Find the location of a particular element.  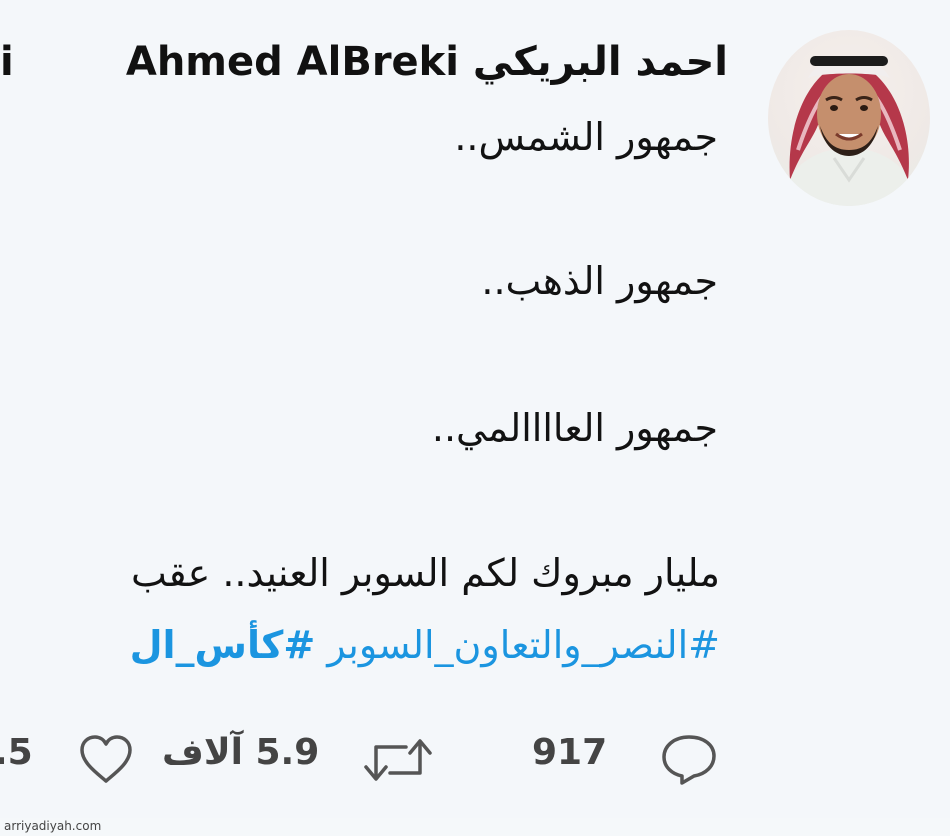

tweet-line-1: جمهور الشمس.. is located at coordinates (586, 137).